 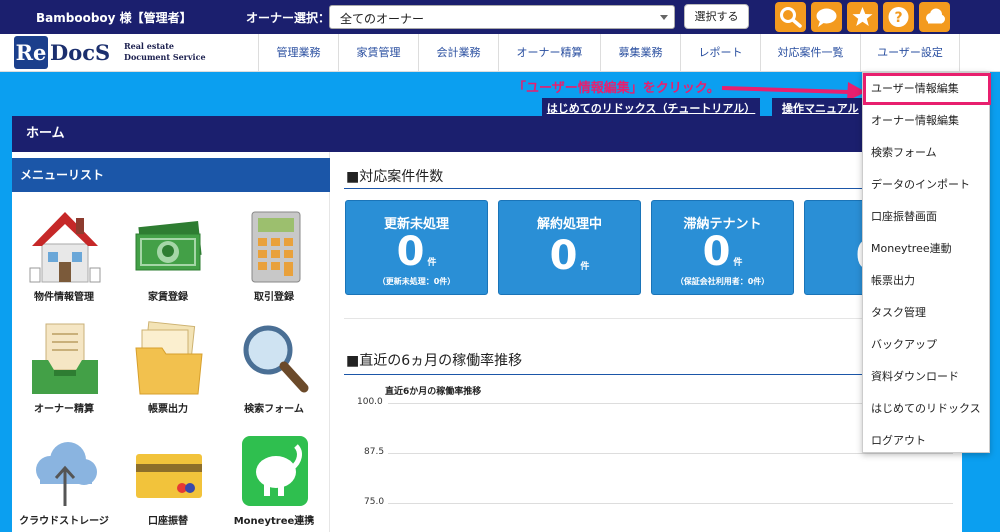 I want to click on menu-item-label: 口座振替, so click(x=168, y=521).